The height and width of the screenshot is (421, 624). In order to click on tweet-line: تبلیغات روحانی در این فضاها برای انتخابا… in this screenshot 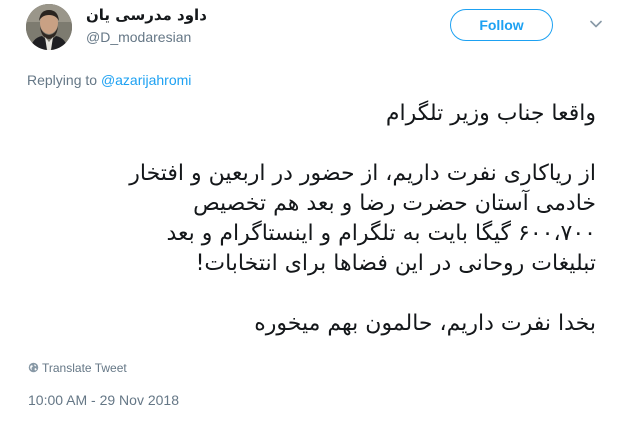, I will do `click(395, 263)`.